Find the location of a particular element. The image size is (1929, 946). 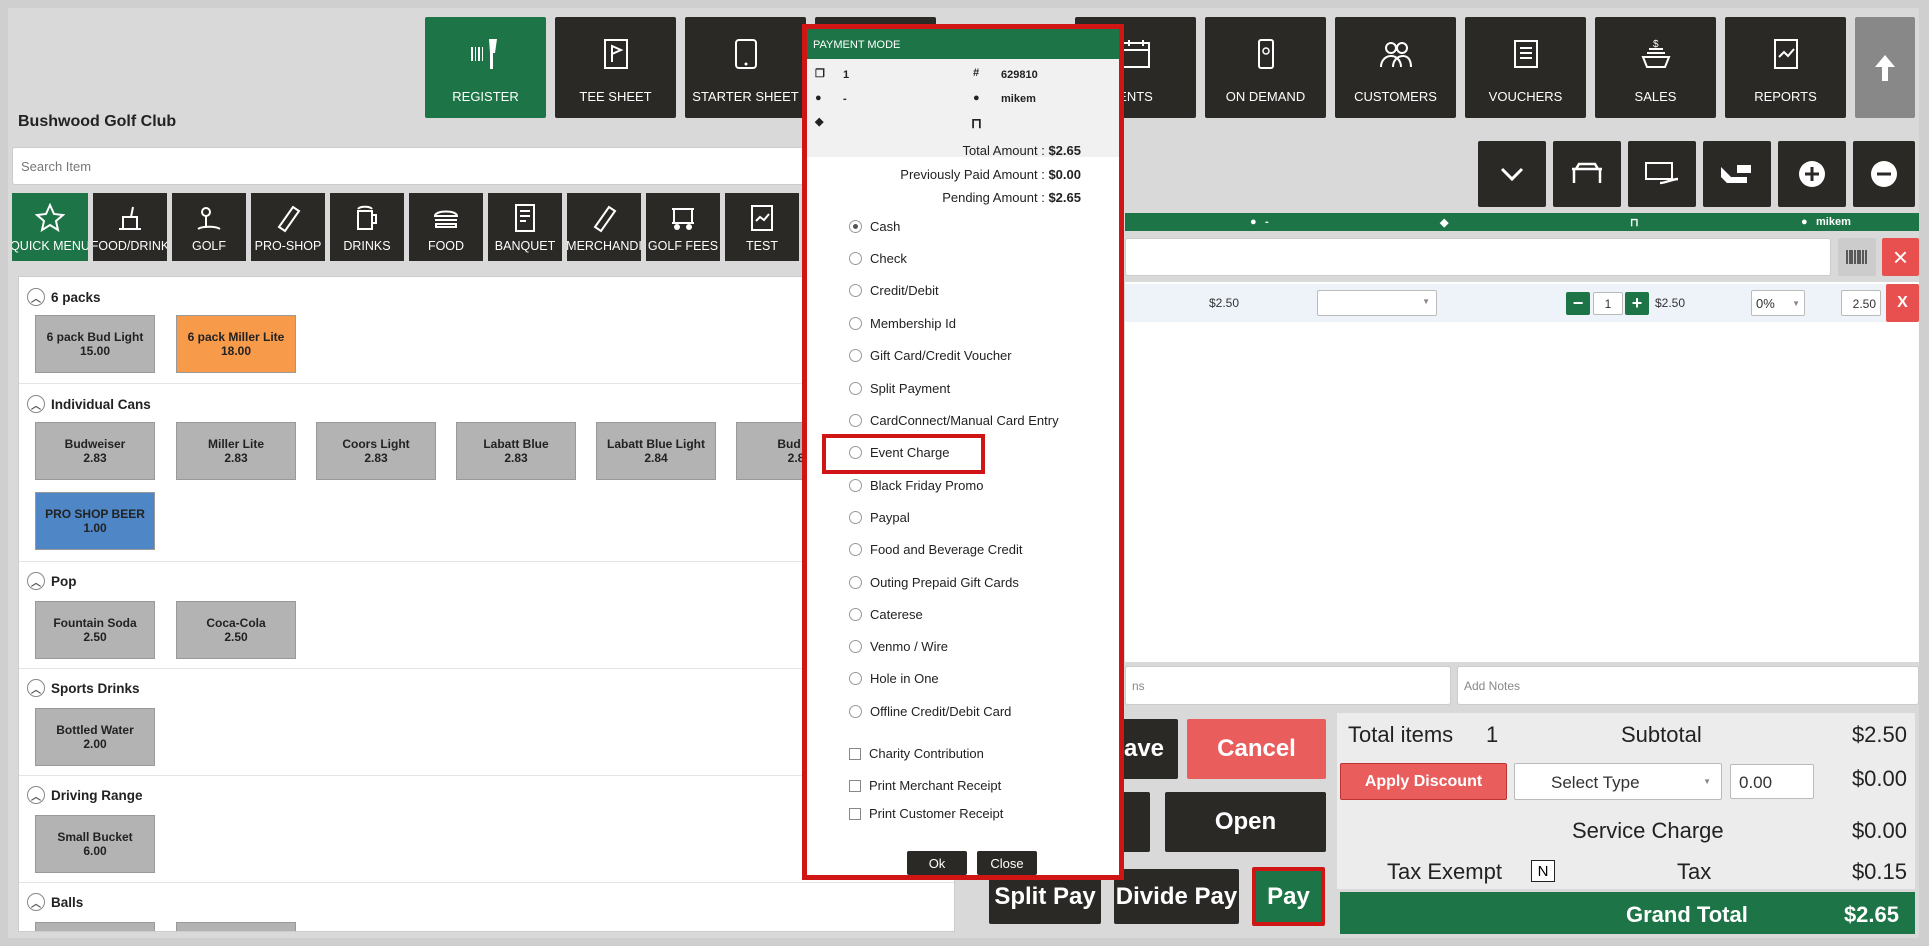

section-pop: ︿ Pop is located at coordinates (52, 581).